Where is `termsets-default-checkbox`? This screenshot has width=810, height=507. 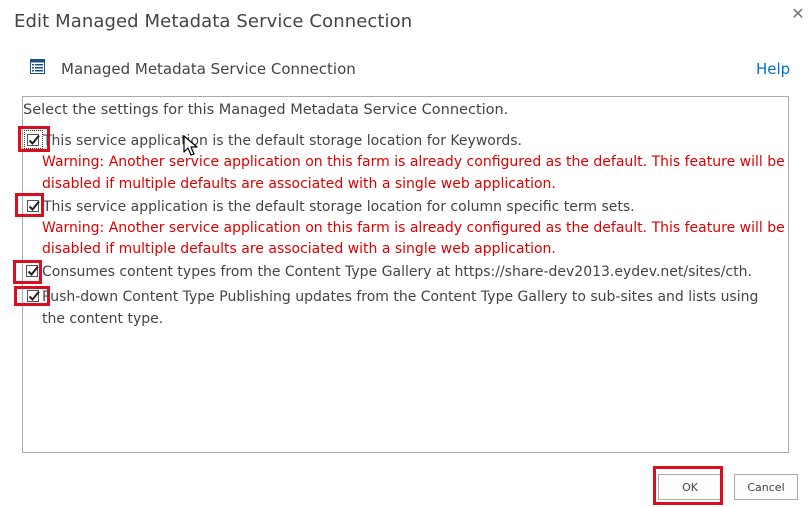
termsets-default-checkbox is located at coordinates (33, 206).